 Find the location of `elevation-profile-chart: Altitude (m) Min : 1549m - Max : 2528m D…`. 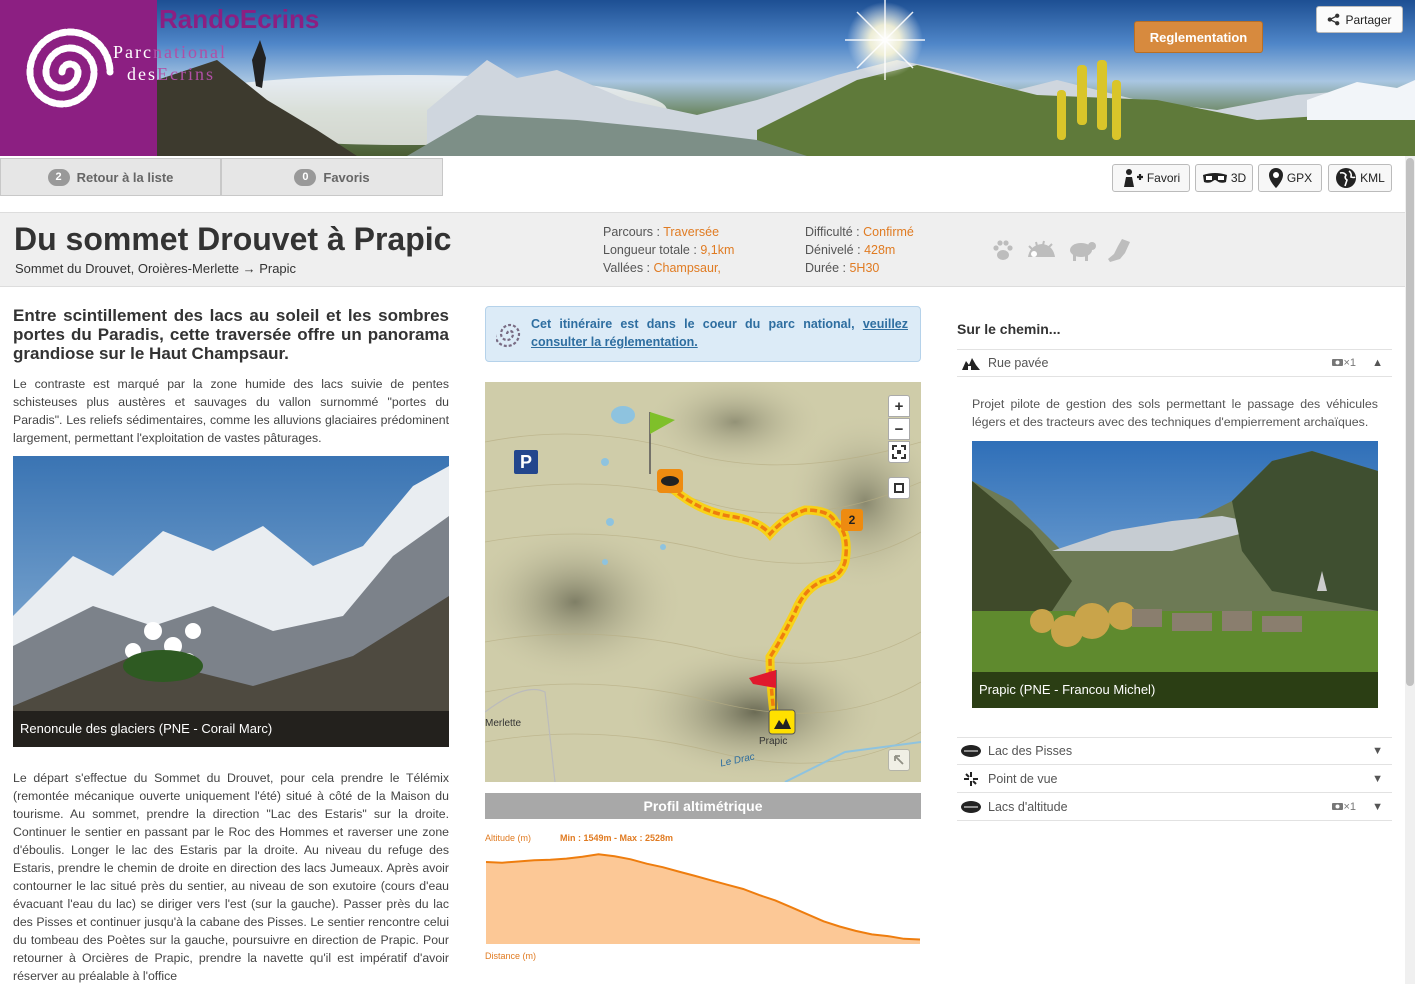

elevation-profile-chart: Altitude (m) Min : 1549m - Max : 2528m D… is located at coordinates (703, 896).